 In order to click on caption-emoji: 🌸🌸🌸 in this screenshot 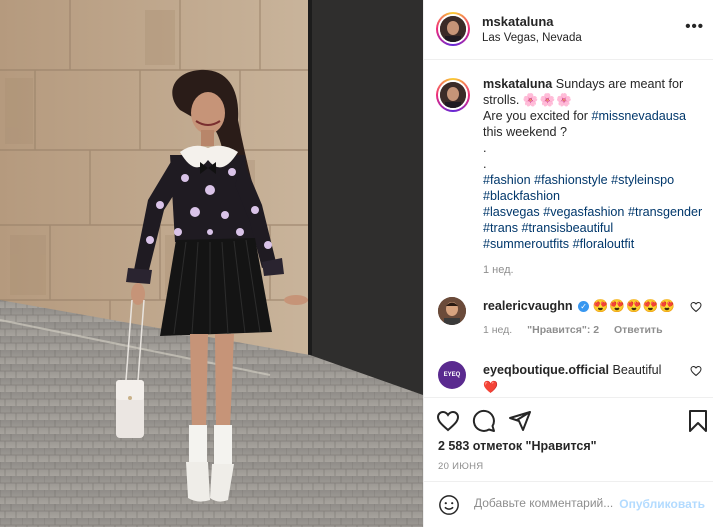, I will do `click(547, 100)`.